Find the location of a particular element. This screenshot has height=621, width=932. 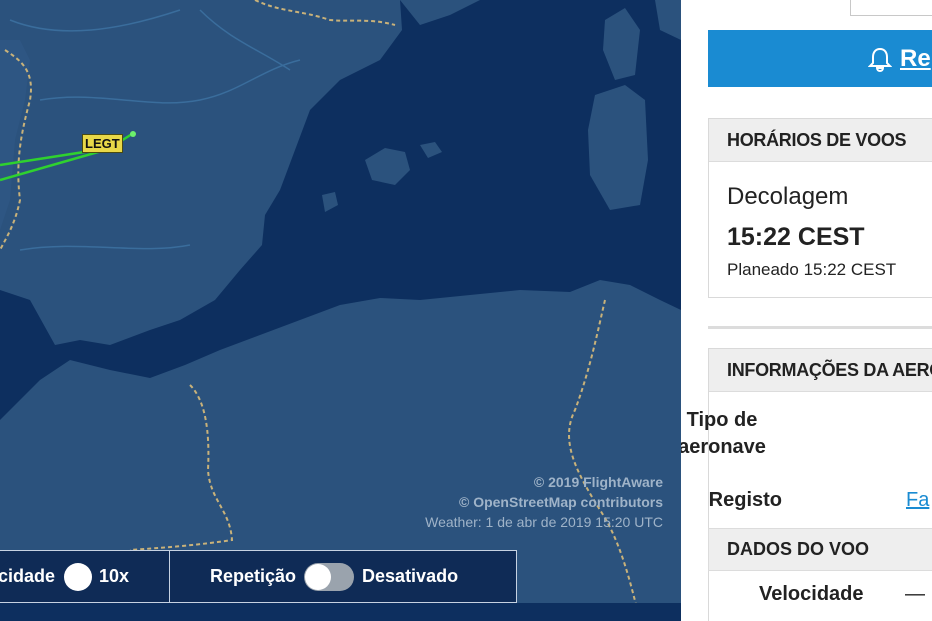

speed-control: cidade 10x is located at coordinates (85, 576).